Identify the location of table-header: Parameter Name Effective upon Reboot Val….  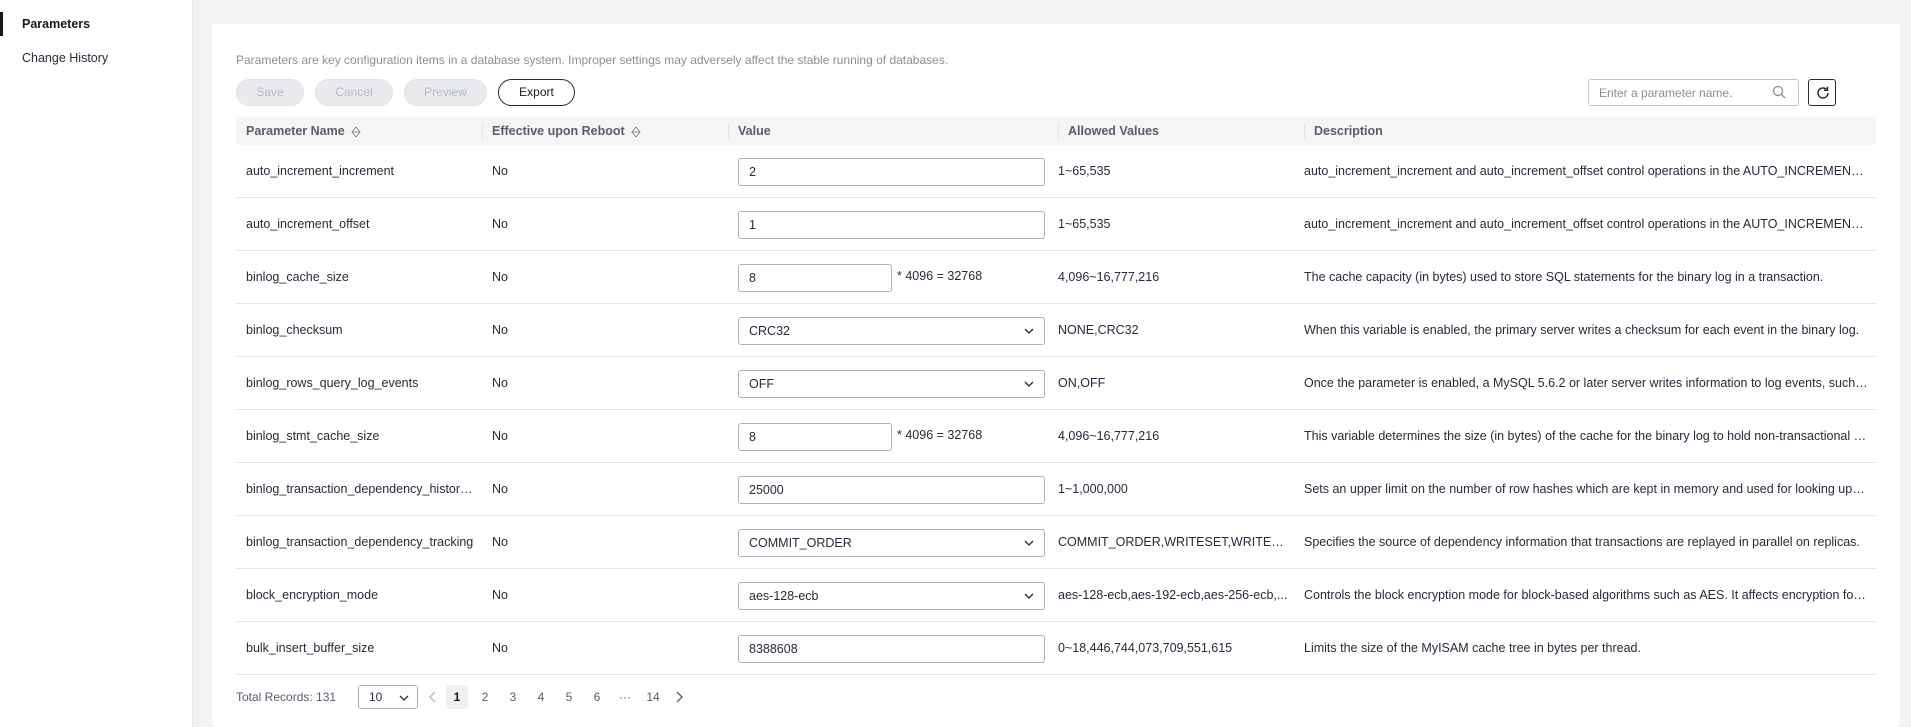
(1056, 131).